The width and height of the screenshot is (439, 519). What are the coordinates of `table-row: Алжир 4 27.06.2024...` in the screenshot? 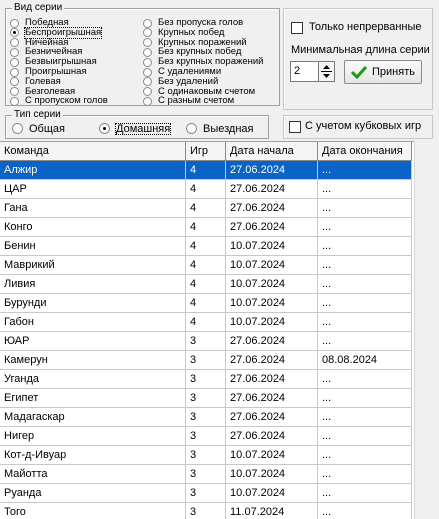 It's located at (207, 170).